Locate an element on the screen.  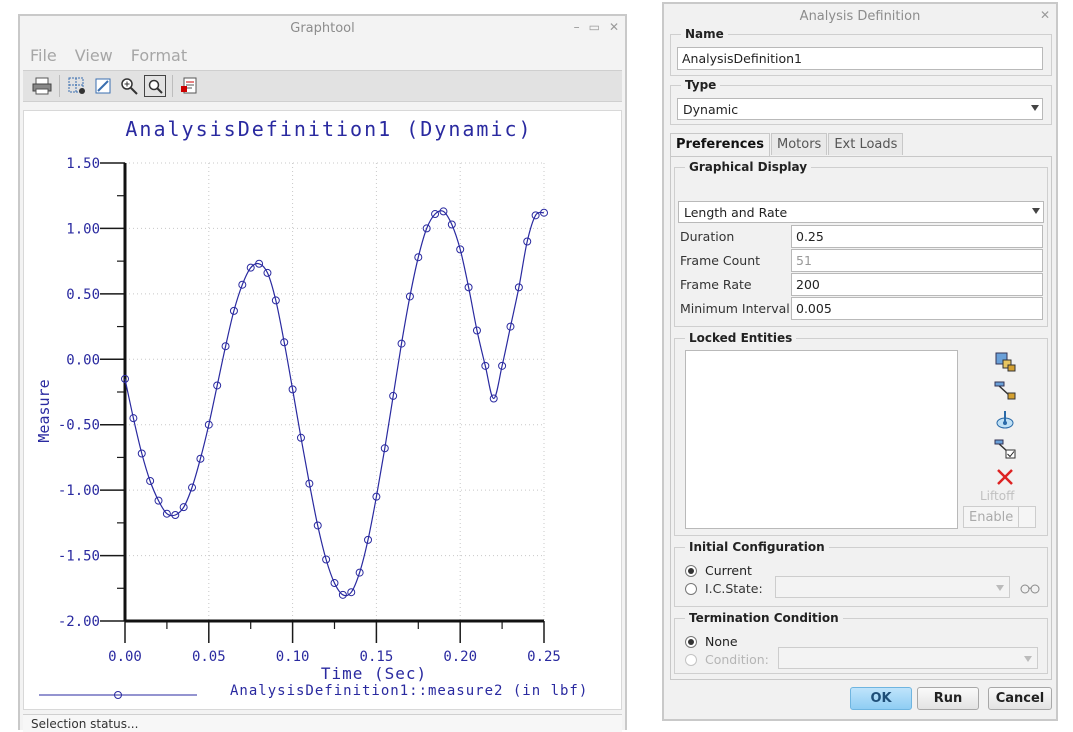
ic-state-radio is located at coordinates (691, 589).